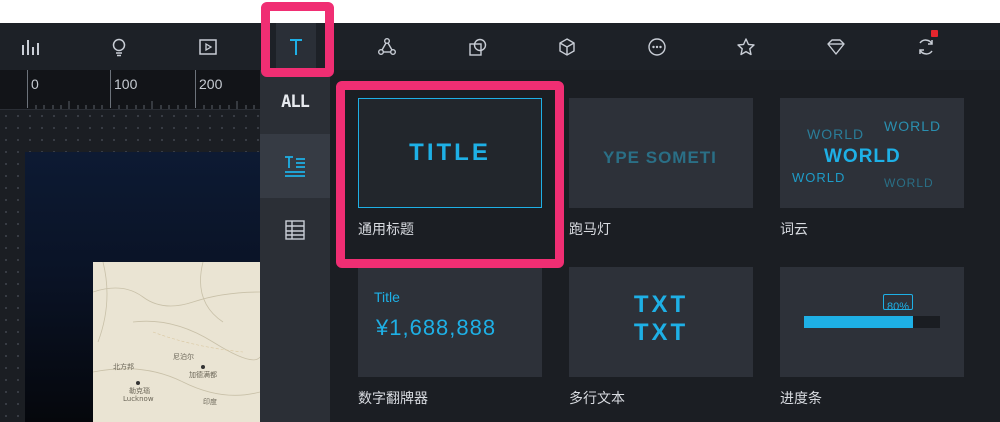 Image resolution: width=1000 pixels, height=422 pixels. I want to click on progress-track, so click(872, 322).